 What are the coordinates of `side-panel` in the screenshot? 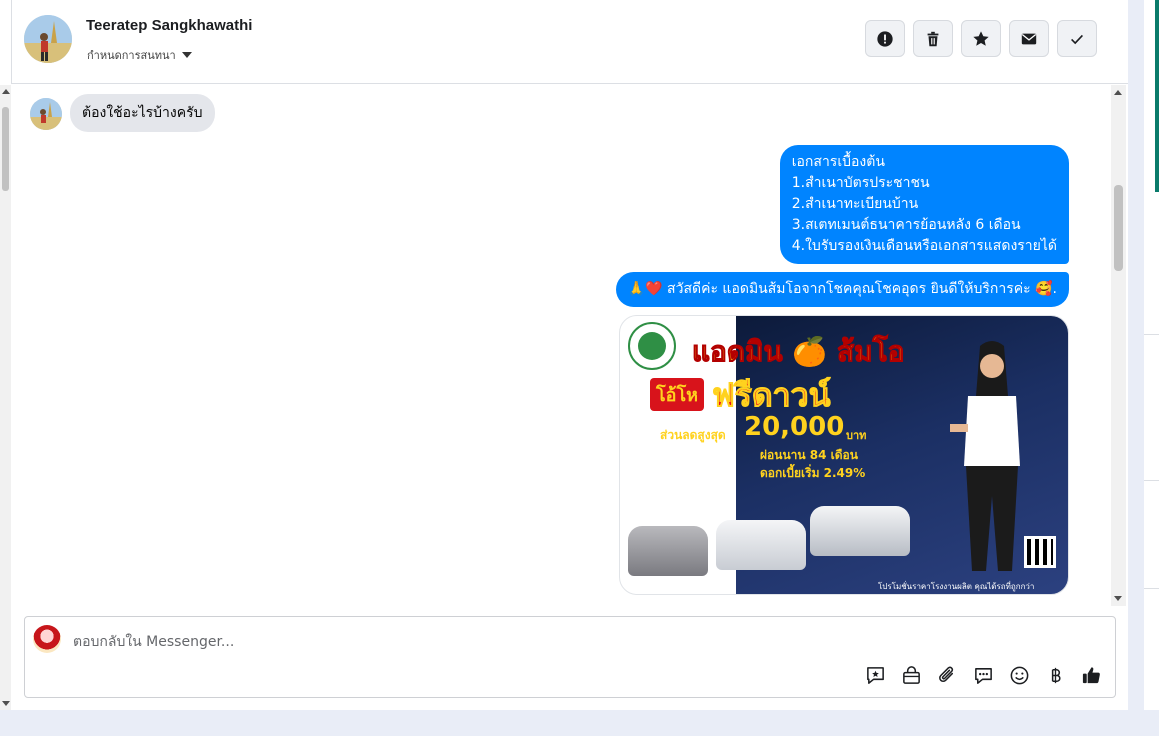 It's located at (1151, 355).